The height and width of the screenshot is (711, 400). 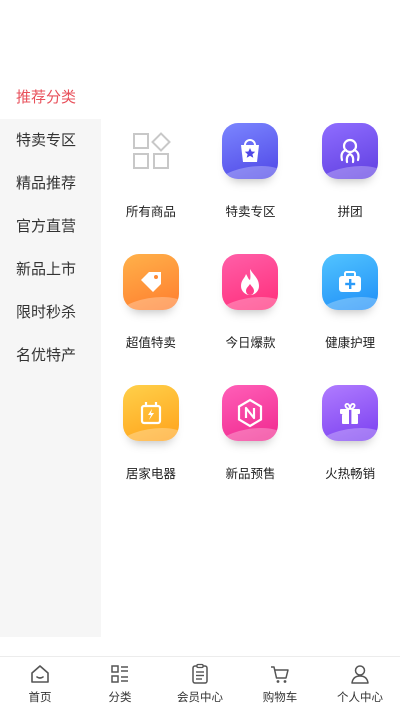 What do you see at coordinates (50, 269) in the screenshot?
I see `sidebar-item-new-arrivals: 新品上市` at bounding box center [50, 269].